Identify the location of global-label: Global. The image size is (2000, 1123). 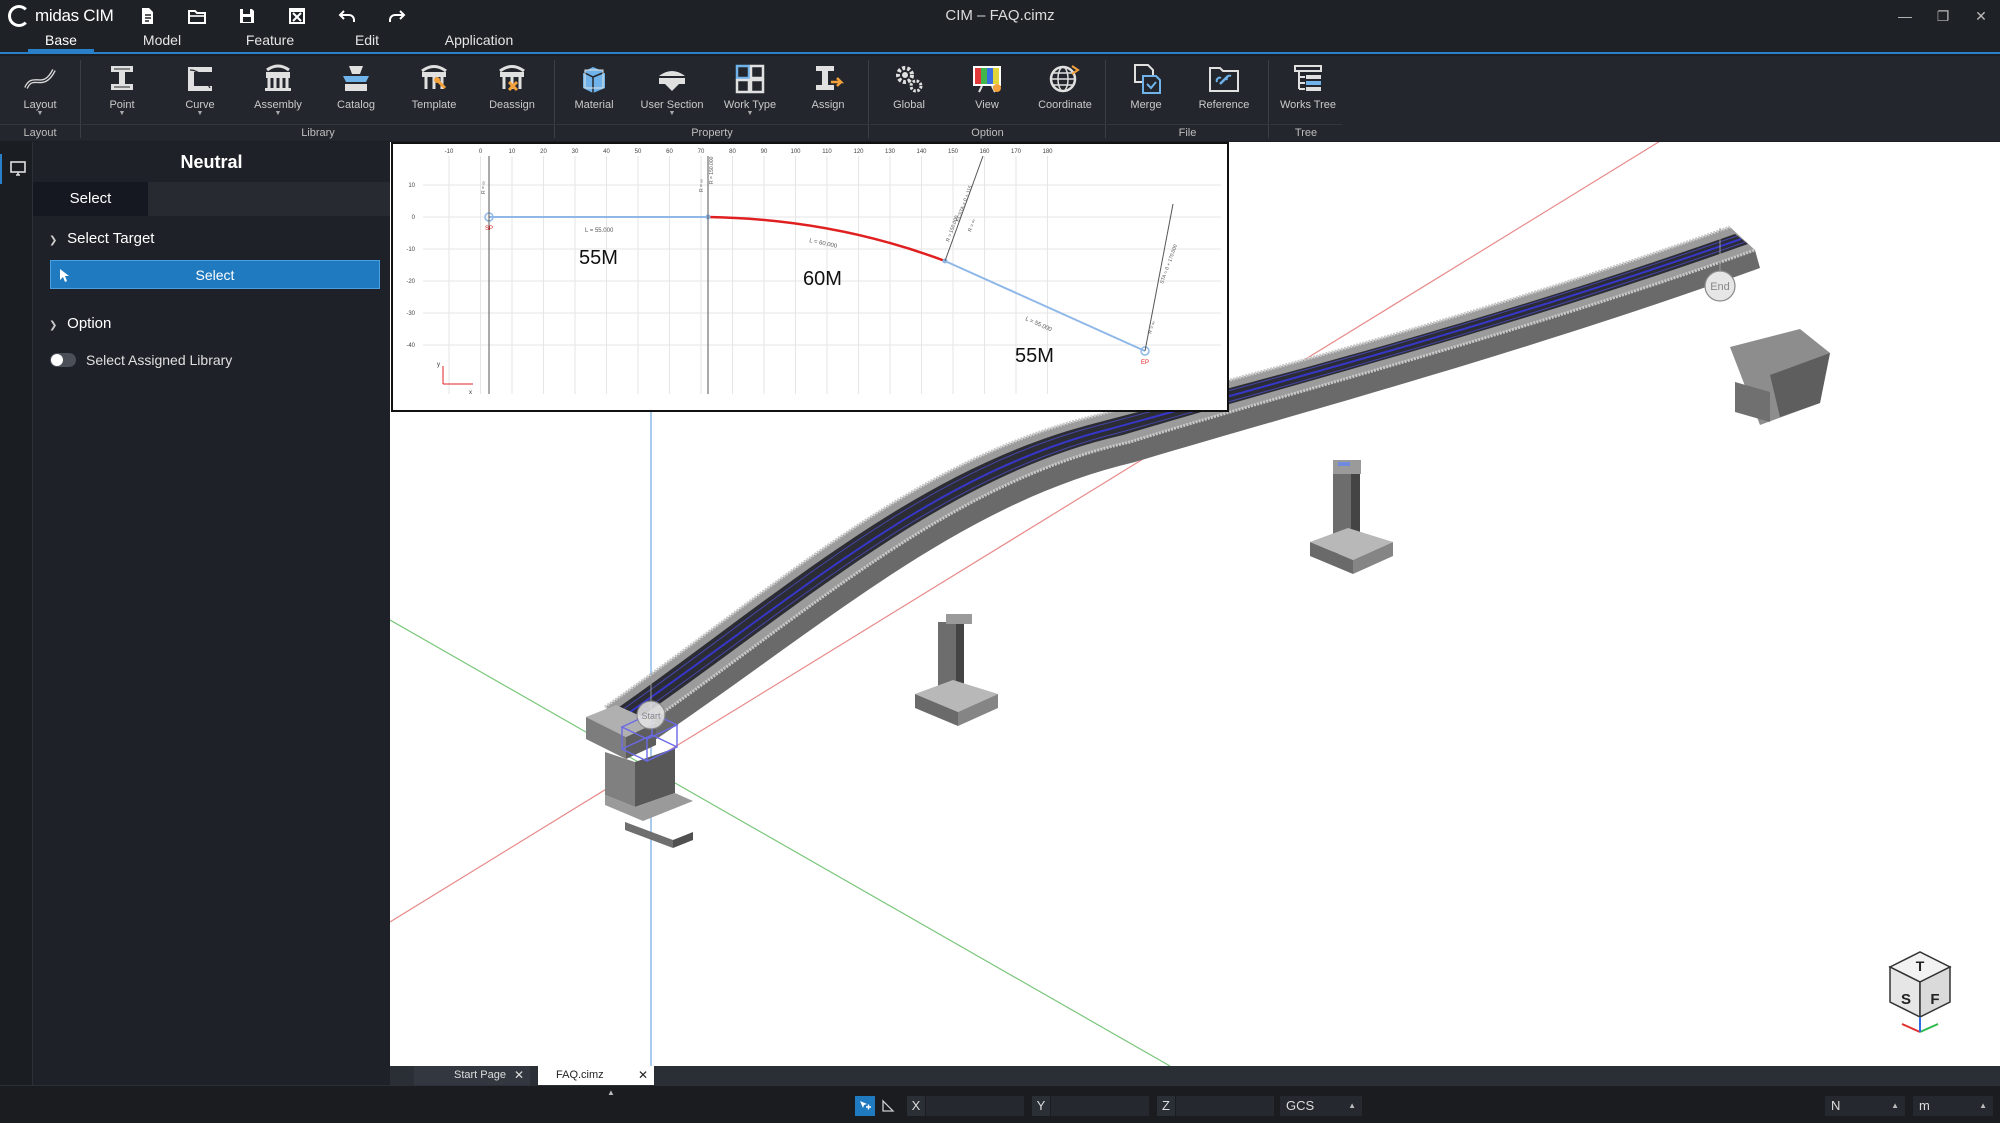
(909, 105).